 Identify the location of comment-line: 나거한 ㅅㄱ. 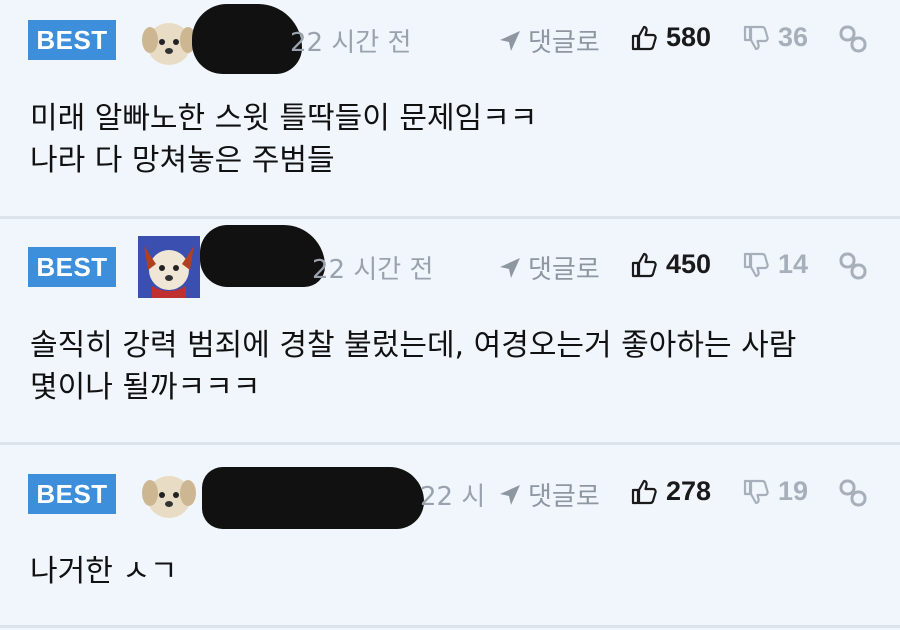
(104, 571).